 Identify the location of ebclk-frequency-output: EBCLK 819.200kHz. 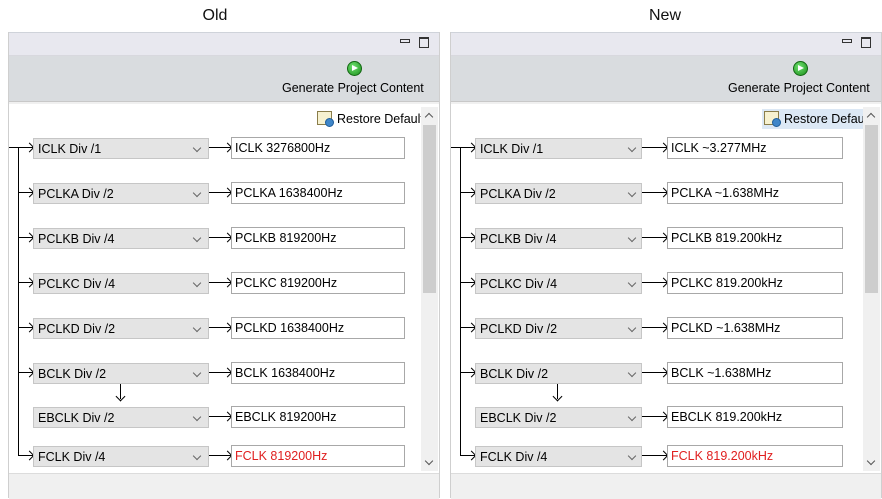
(755, 417).